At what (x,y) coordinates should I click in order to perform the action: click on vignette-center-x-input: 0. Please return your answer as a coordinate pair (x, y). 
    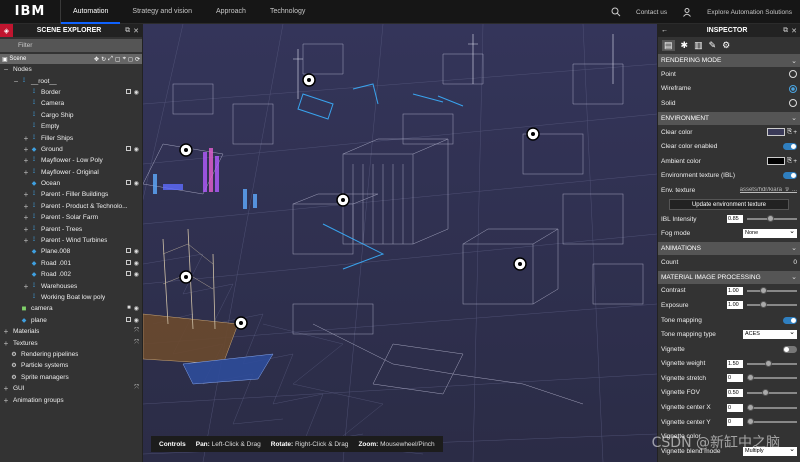
    Looking at the image, I should click on (735, 407).